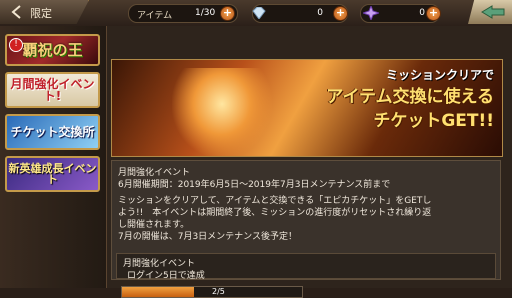 This screenshot has height=298, width=512. Describe the element at coordinates (16, 12) in the screenshot. I see `back-arrow-icon` at that location.